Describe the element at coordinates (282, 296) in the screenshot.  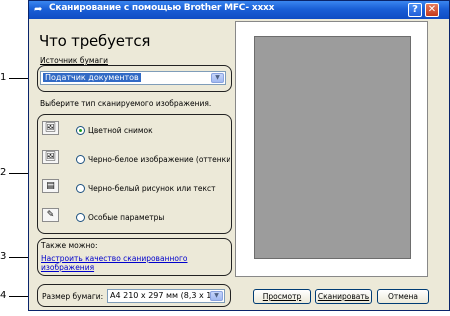
I see `preview-button: Просмотр` at that location.